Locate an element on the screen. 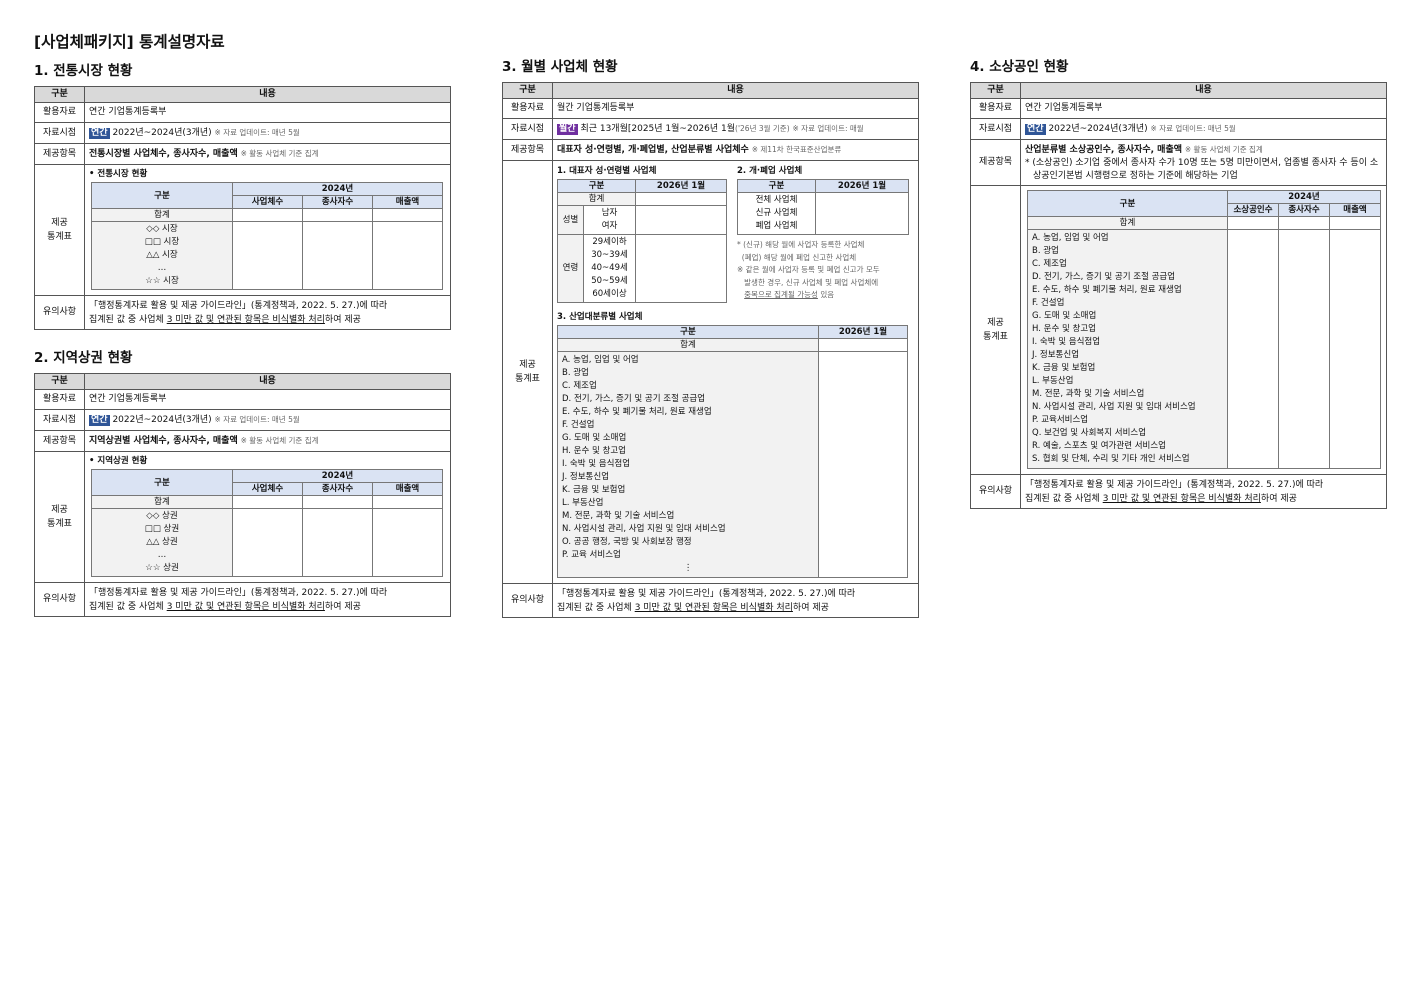 Image resolution: width=1403 pixels, height=992 pixels. list-item: 여자 is located at coordinates (609, 226).